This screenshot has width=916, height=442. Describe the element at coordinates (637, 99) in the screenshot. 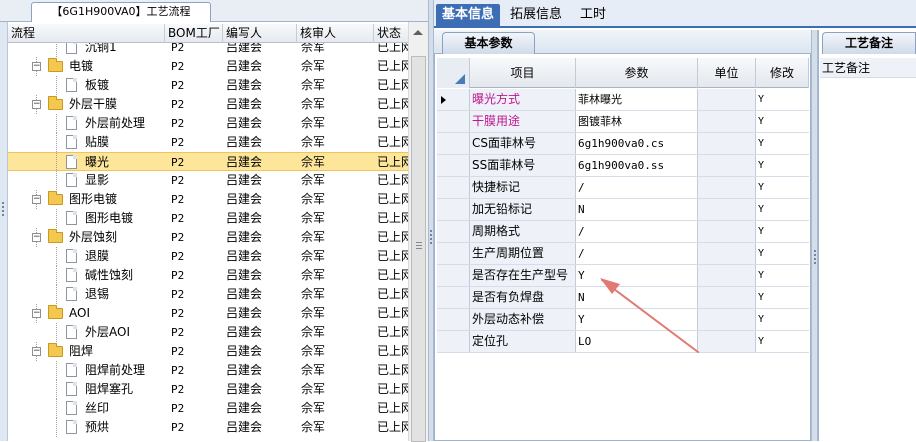

I see `param-value-cell: 菲林曝光` at that location.